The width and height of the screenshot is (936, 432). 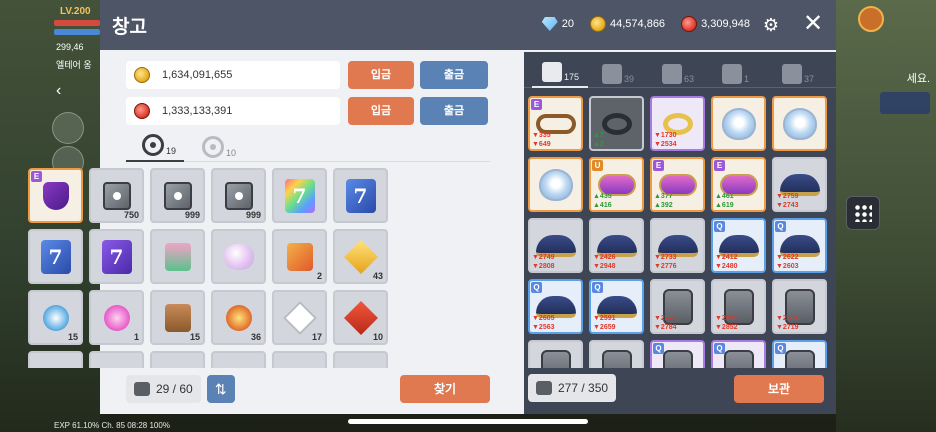 I want to click on diamond-amount: 20, so click(x=567, y=24).